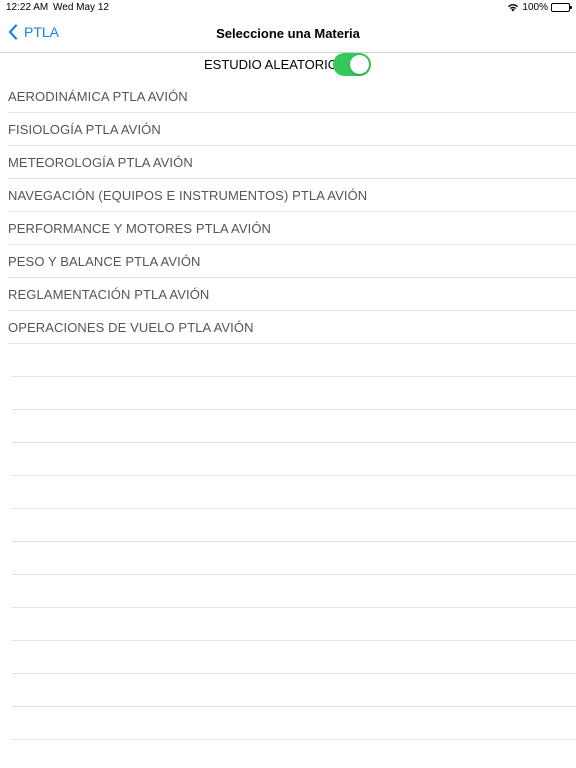  What do you see at coordinates (109, 294) in the screenshot?
I see `subject-label: REGLAMENTACIÓN PTLA AVIÓN` at bounding box center [109, 294].